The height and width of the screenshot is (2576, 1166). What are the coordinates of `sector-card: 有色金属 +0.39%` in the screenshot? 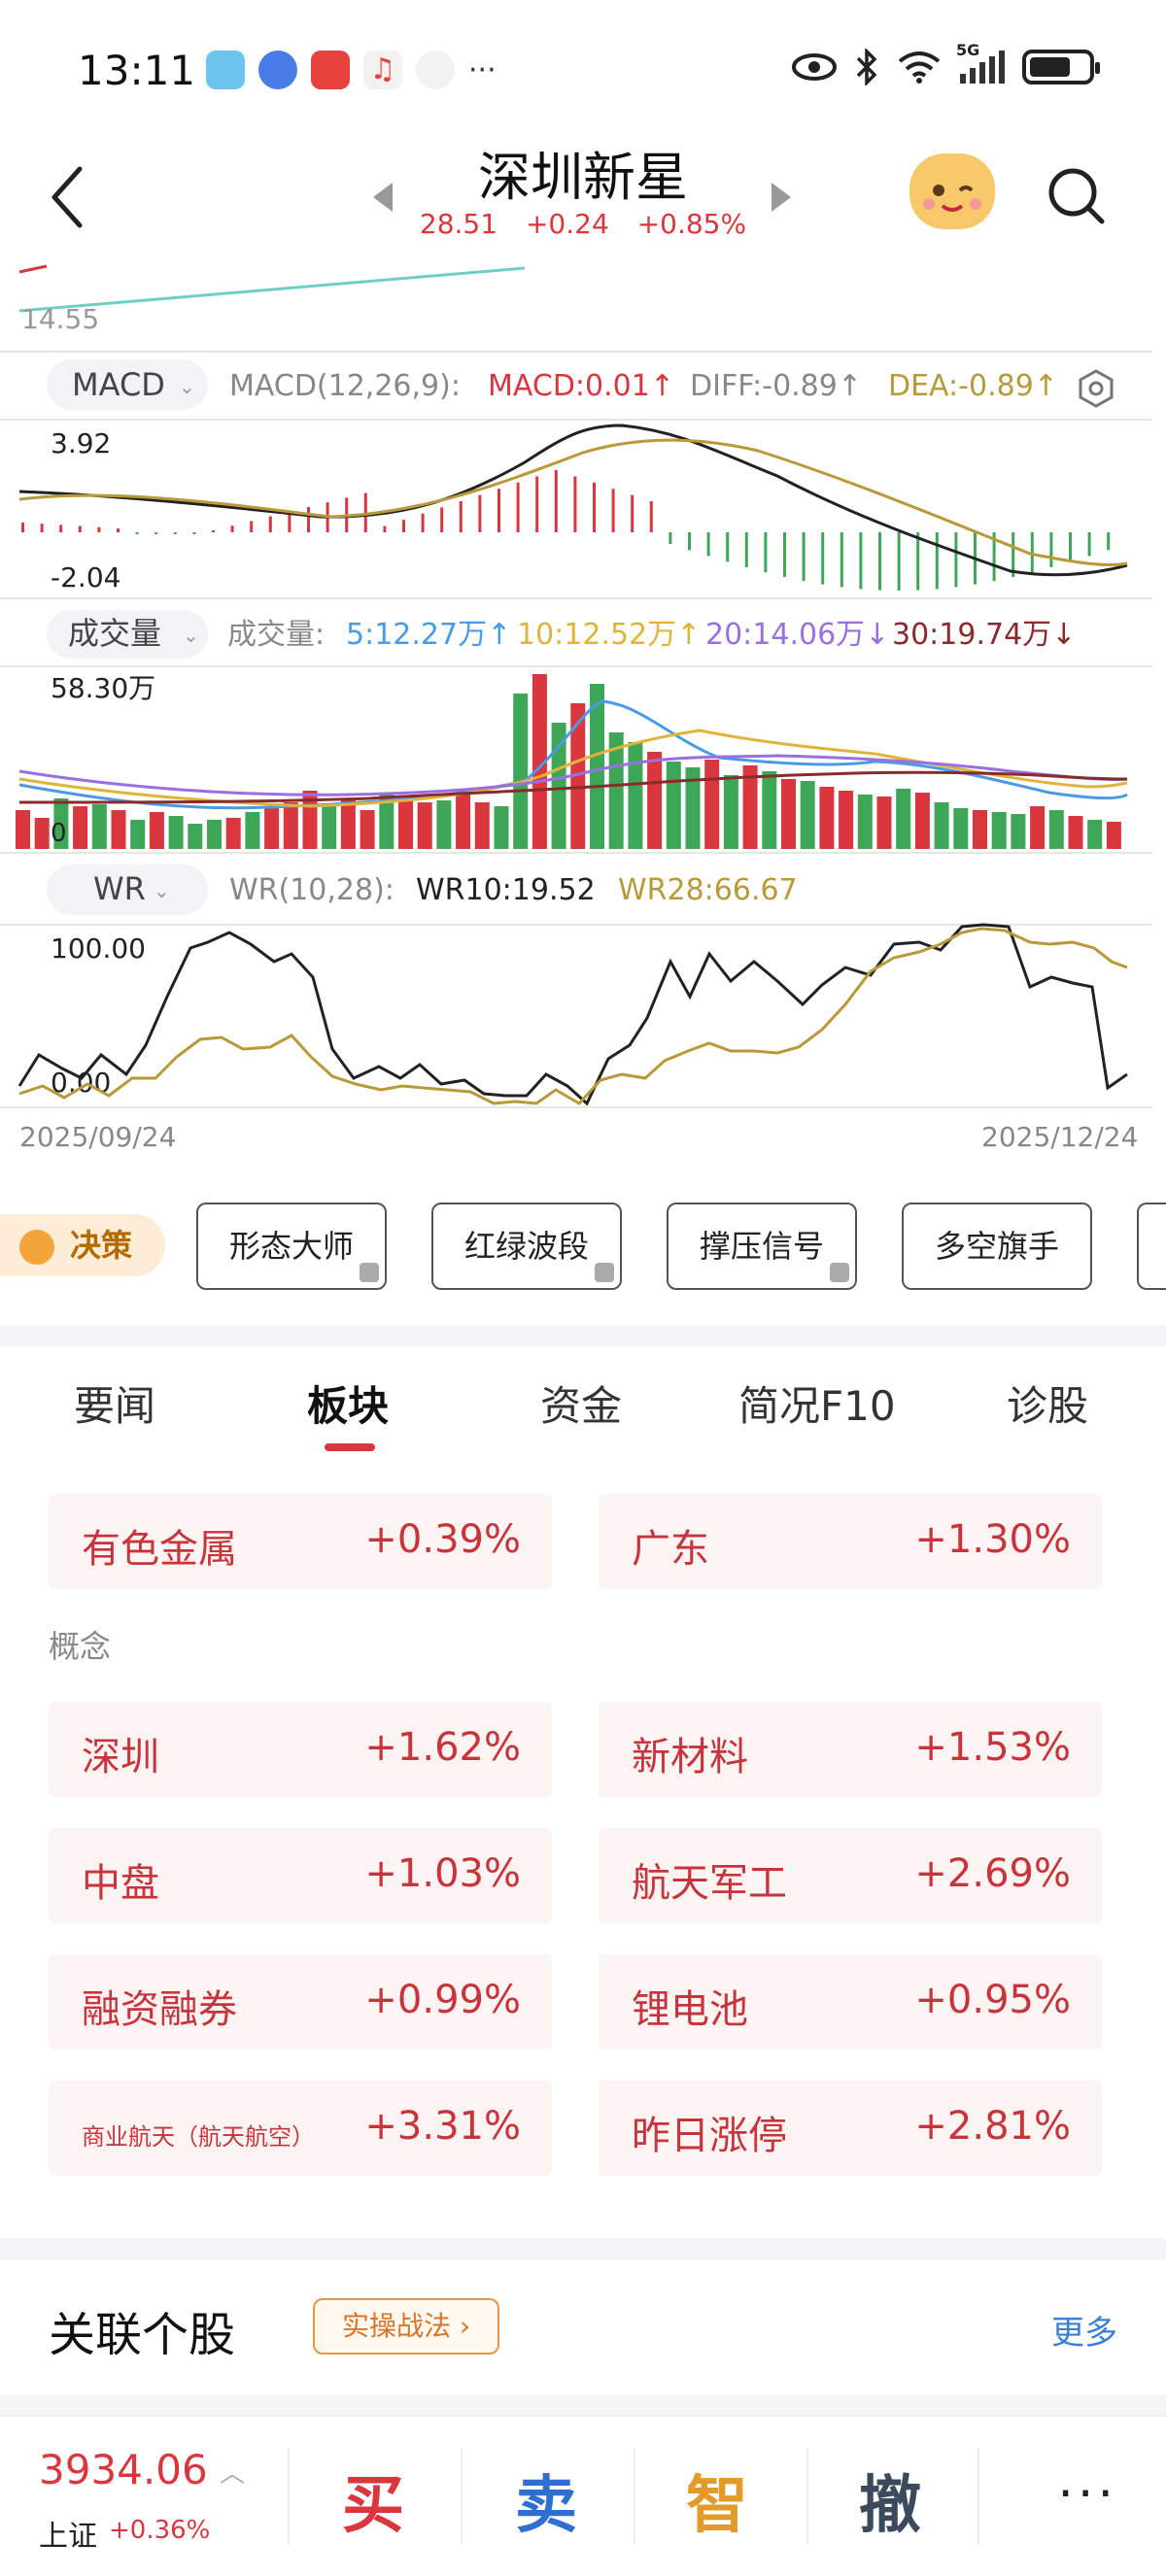 It's located at (300, 1541).